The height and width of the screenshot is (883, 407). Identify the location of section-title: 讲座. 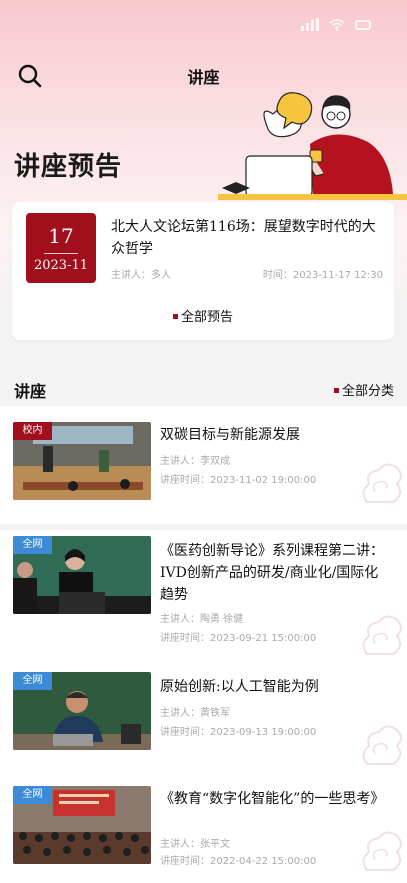
(30, 391).